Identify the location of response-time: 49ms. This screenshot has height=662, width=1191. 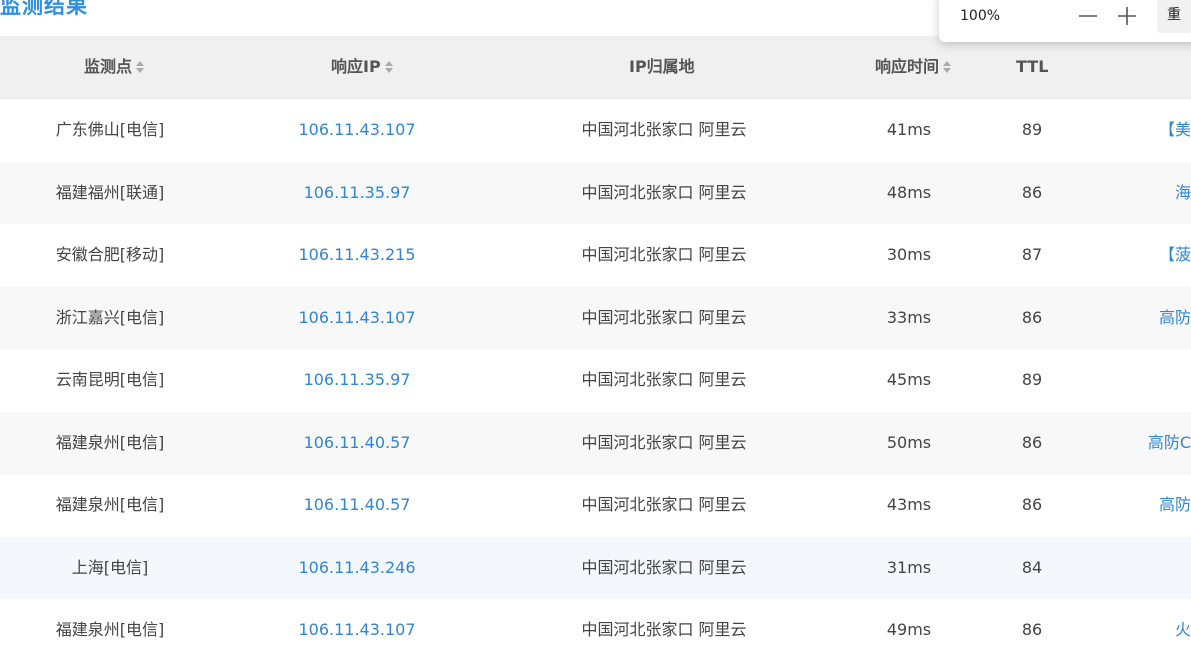
(909, 629).